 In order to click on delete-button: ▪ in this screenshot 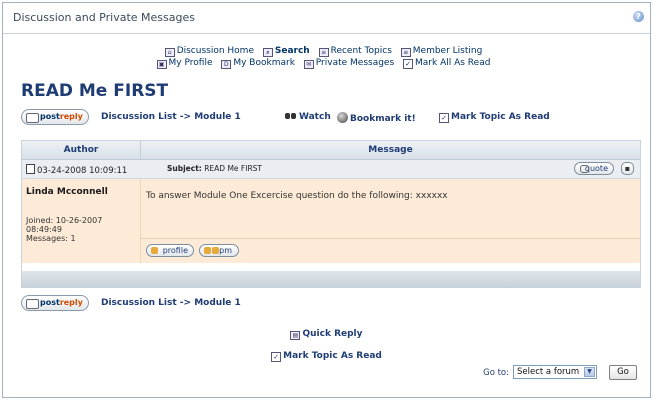, I will do `click(627, 168)`.